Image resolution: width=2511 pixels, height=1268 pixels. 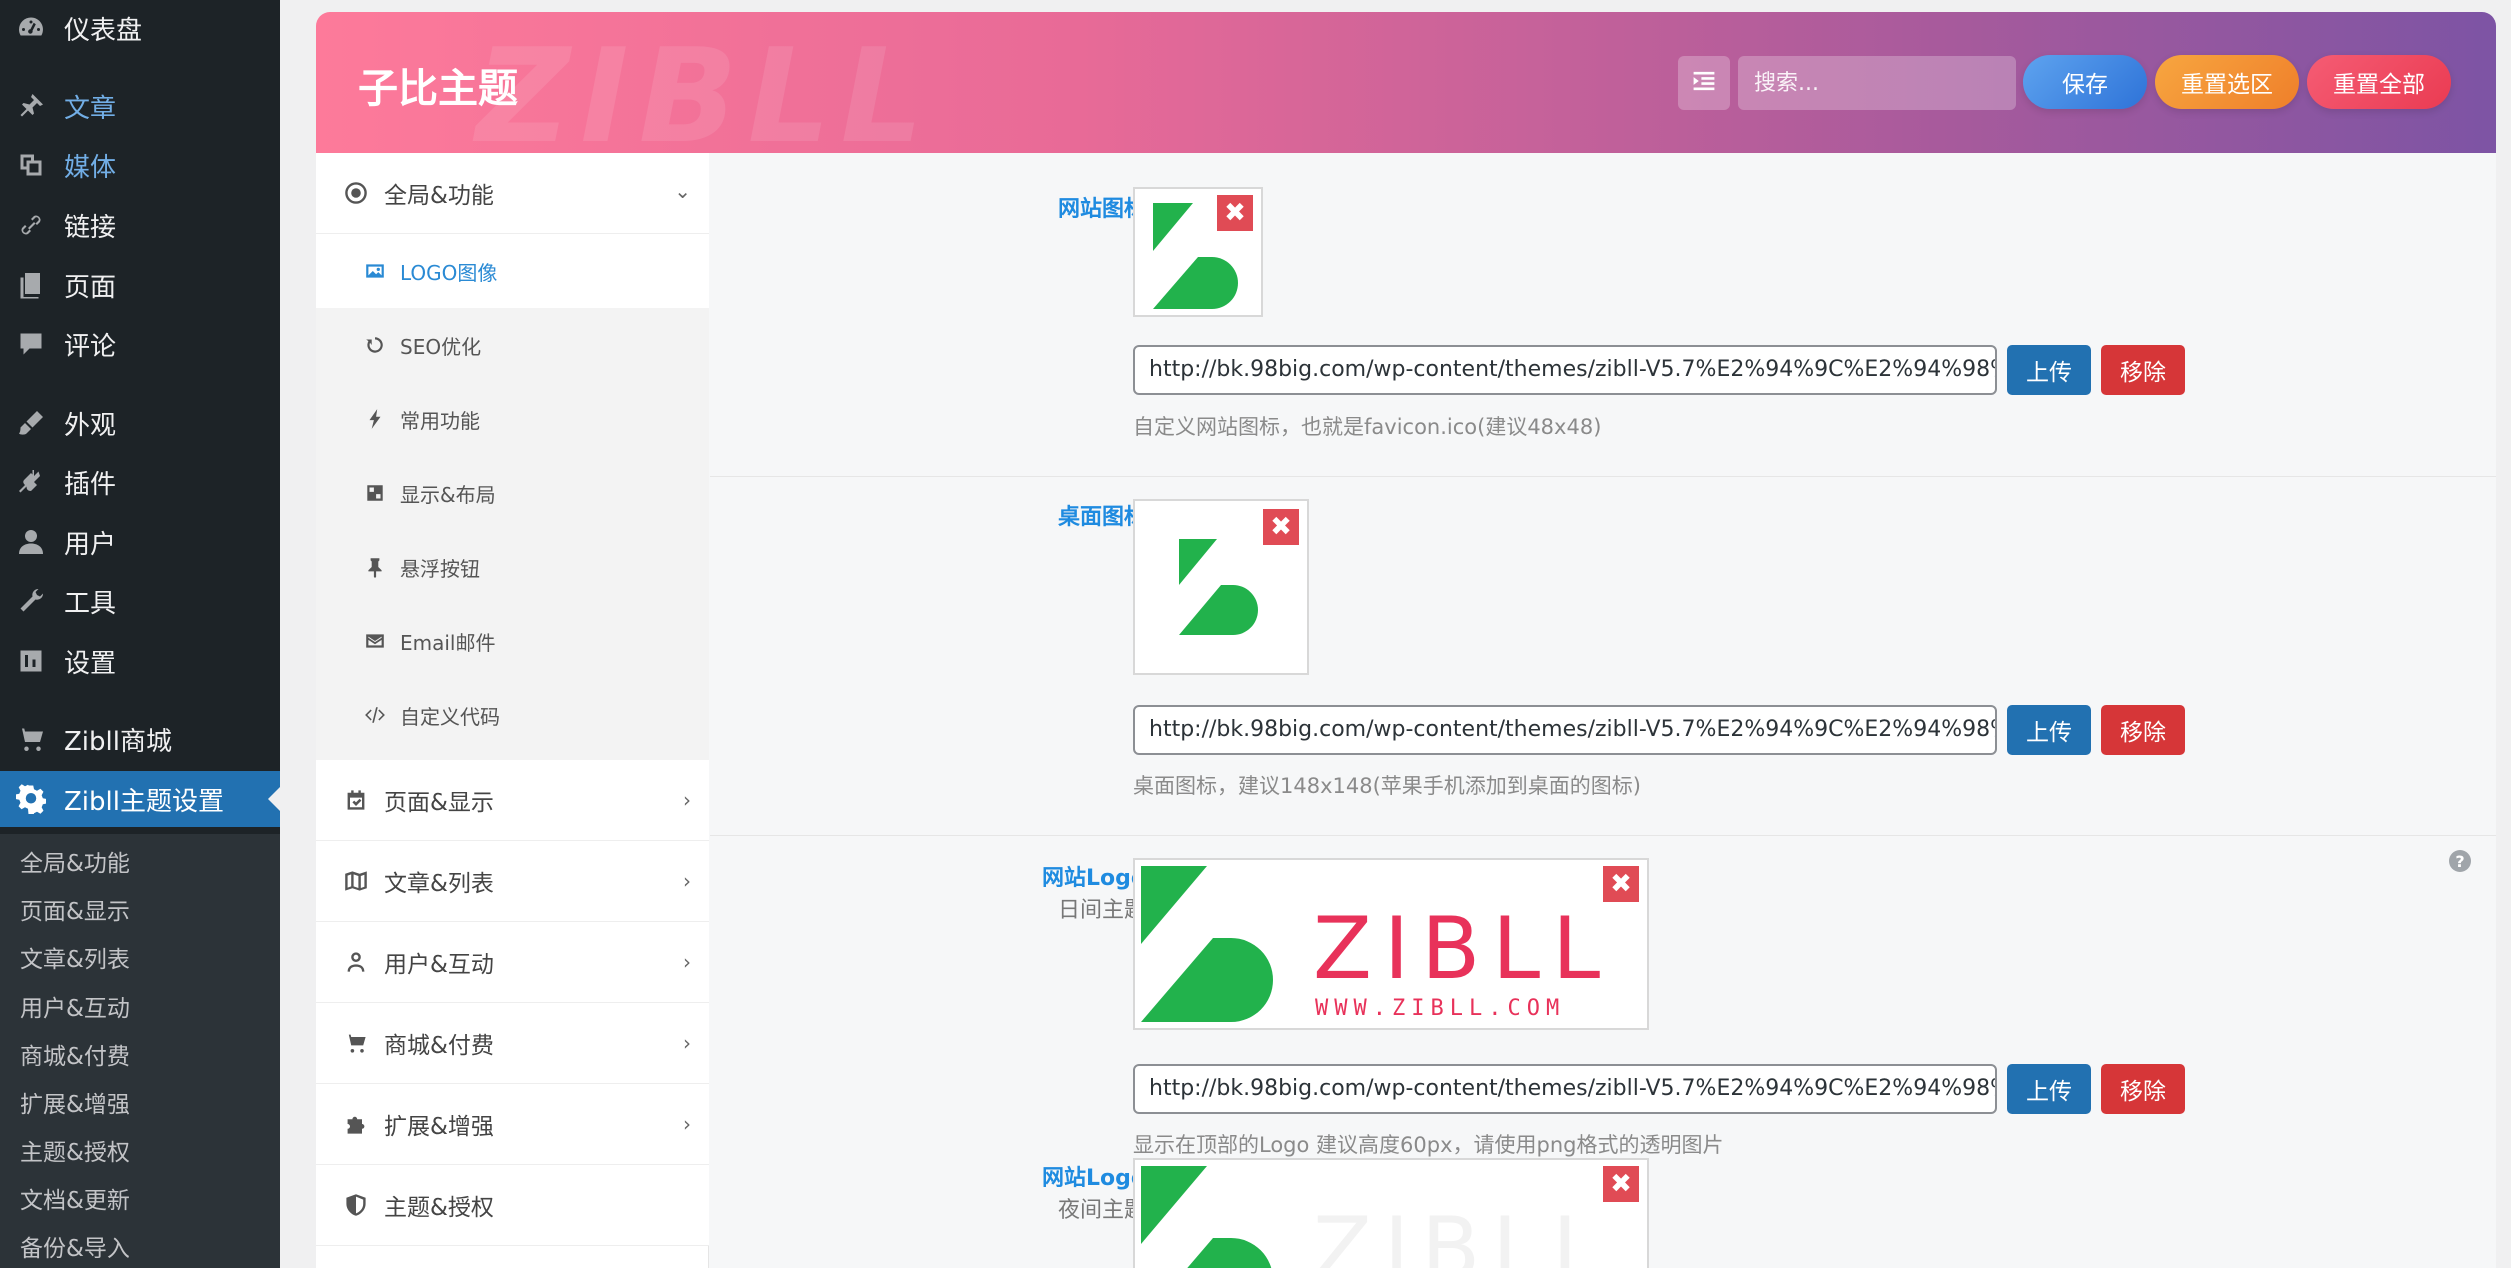 I want to click on menu-dashboard: 仪表盘, so click(x=140, y=28).